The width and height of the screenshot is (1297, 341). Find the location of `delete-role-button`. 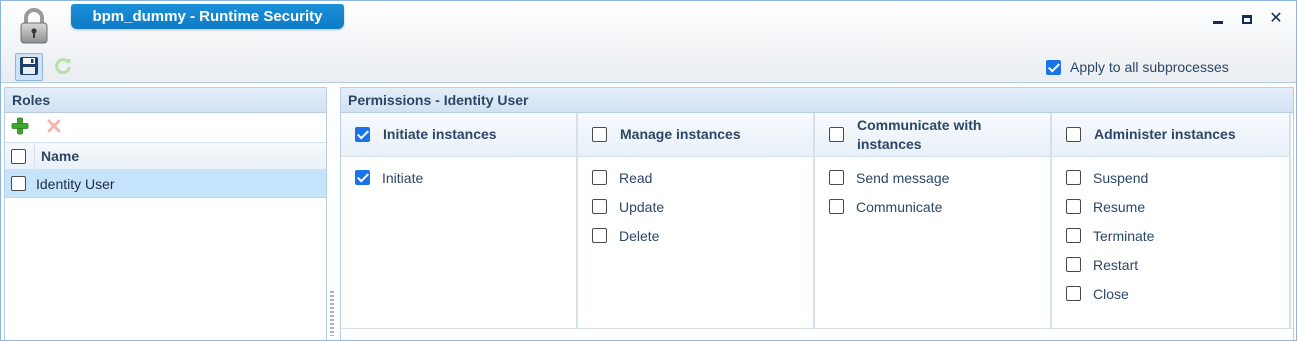

delete-role-button is located at coordinates (54, 128).